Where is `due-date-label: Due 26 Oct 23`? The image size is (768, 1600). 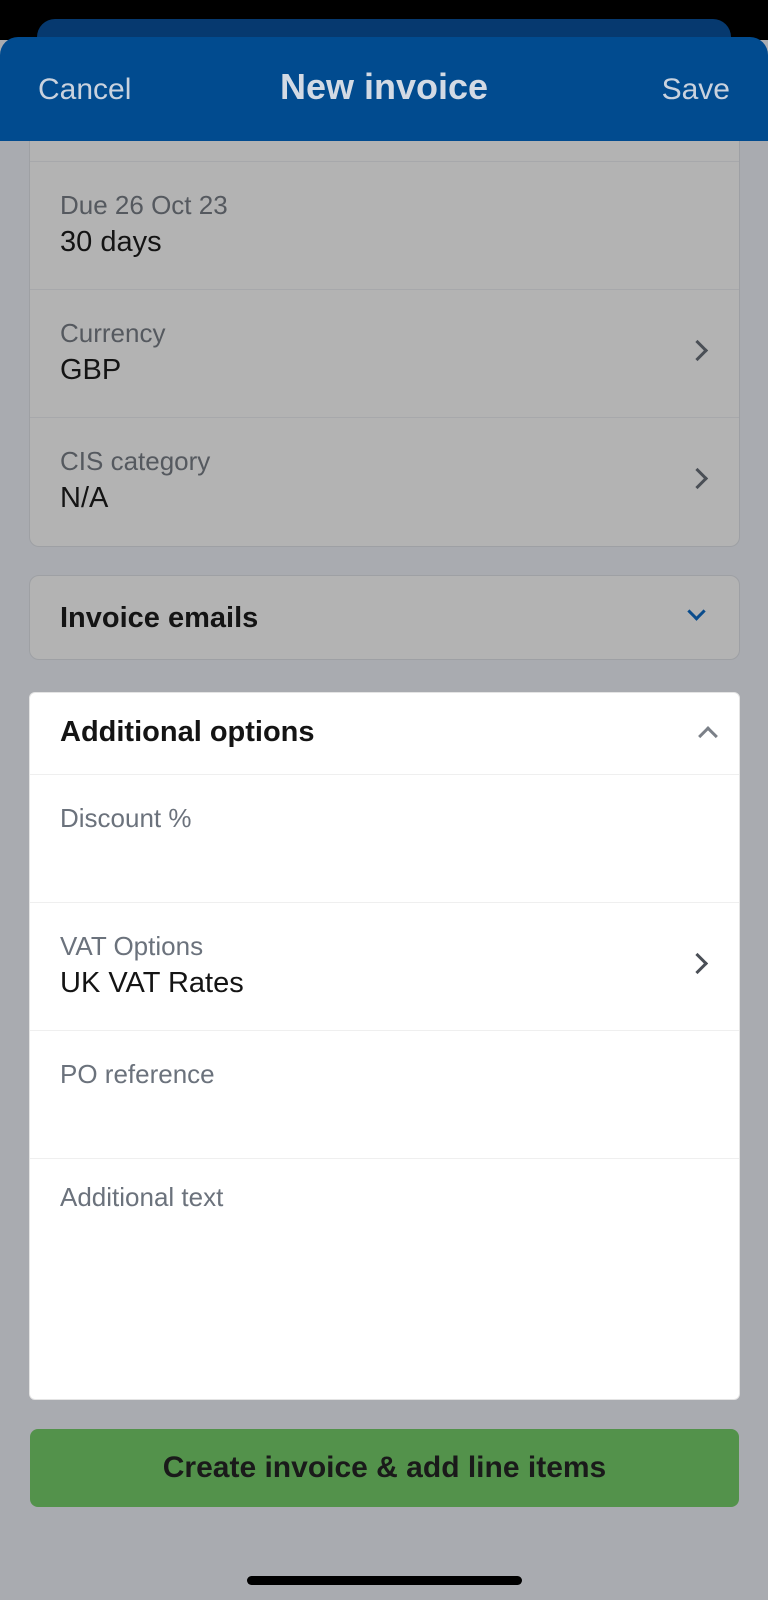 due-date-label: Due 26 Oct 23 is located at coordinates (144, 205).